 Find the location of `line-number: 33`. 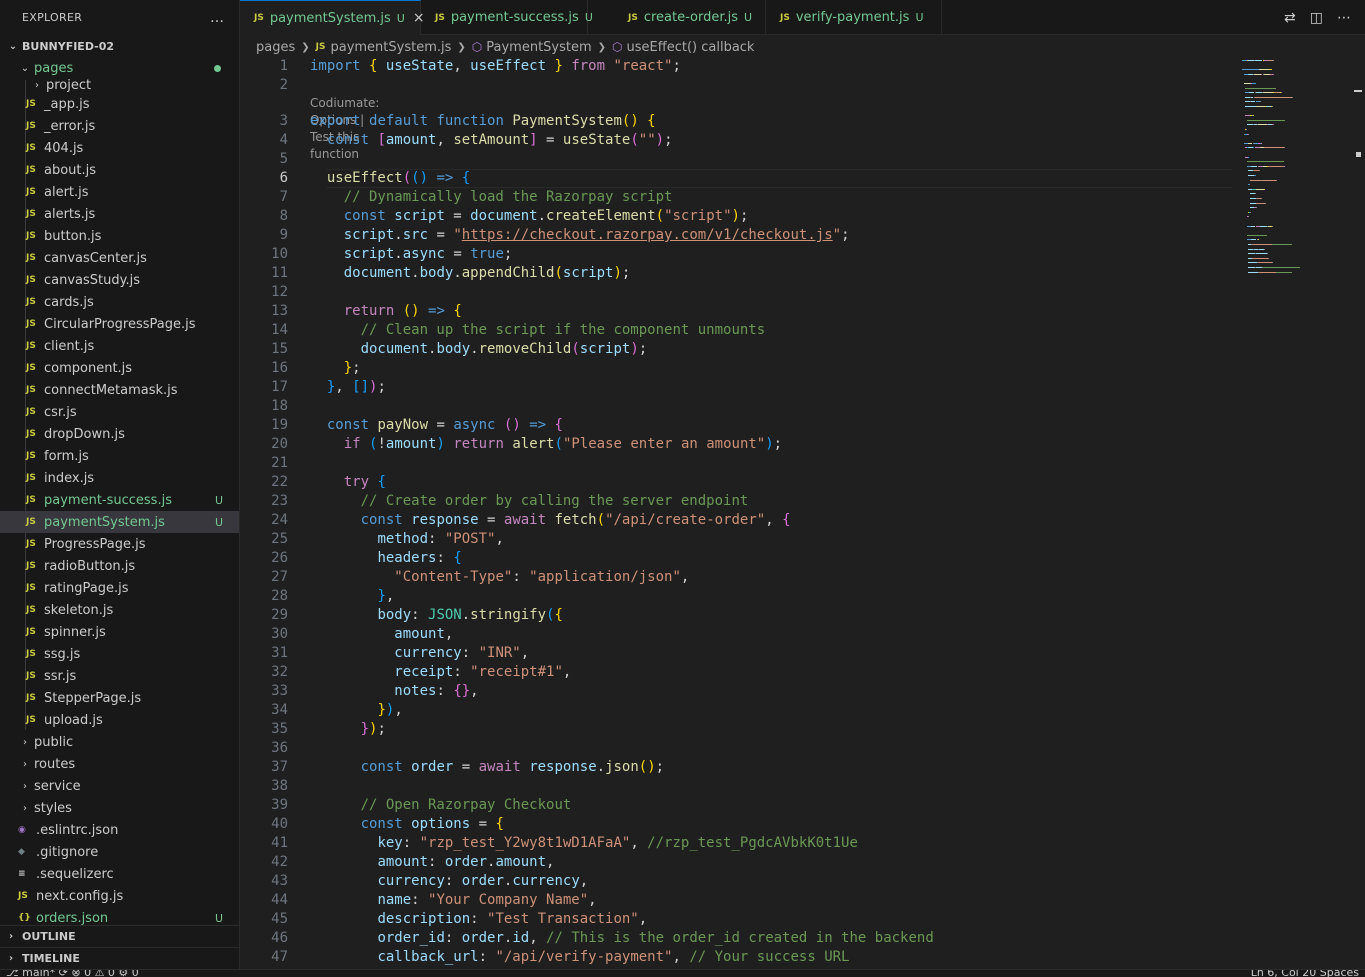

line-number: 33 is located at coordinates (279, 691).